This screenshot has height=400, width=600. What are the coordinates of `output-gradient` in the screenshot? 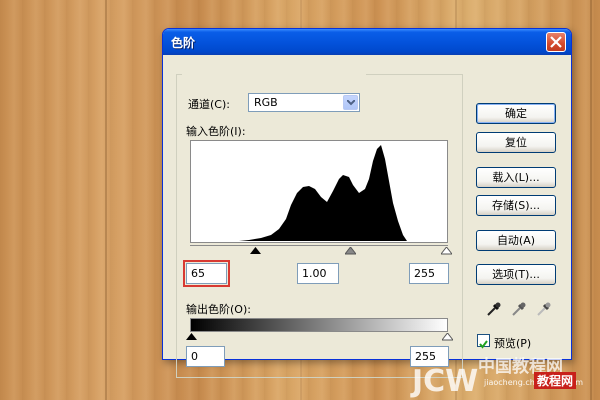 It's located at (319, 325).